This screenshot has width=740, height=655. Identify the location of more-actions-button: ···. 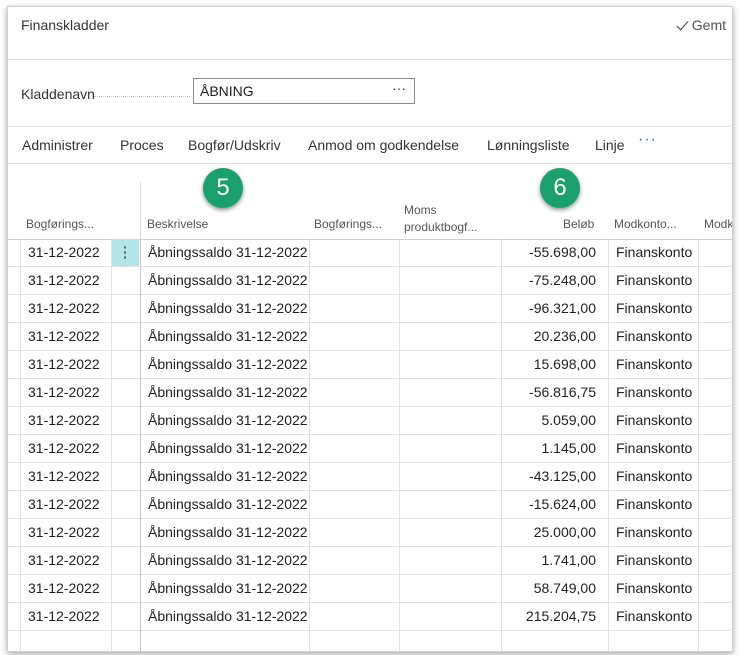
(647, 140).